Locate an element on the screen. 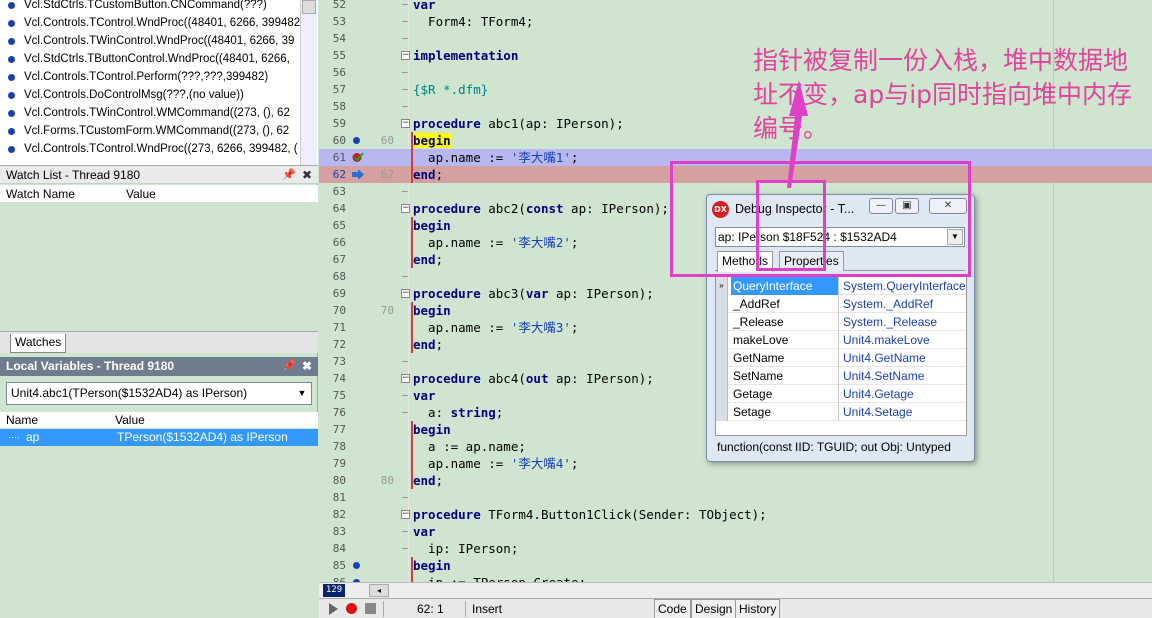 This screenshot has height=618, width=1152. line-number: 73 is located at coordinates (339, 361).